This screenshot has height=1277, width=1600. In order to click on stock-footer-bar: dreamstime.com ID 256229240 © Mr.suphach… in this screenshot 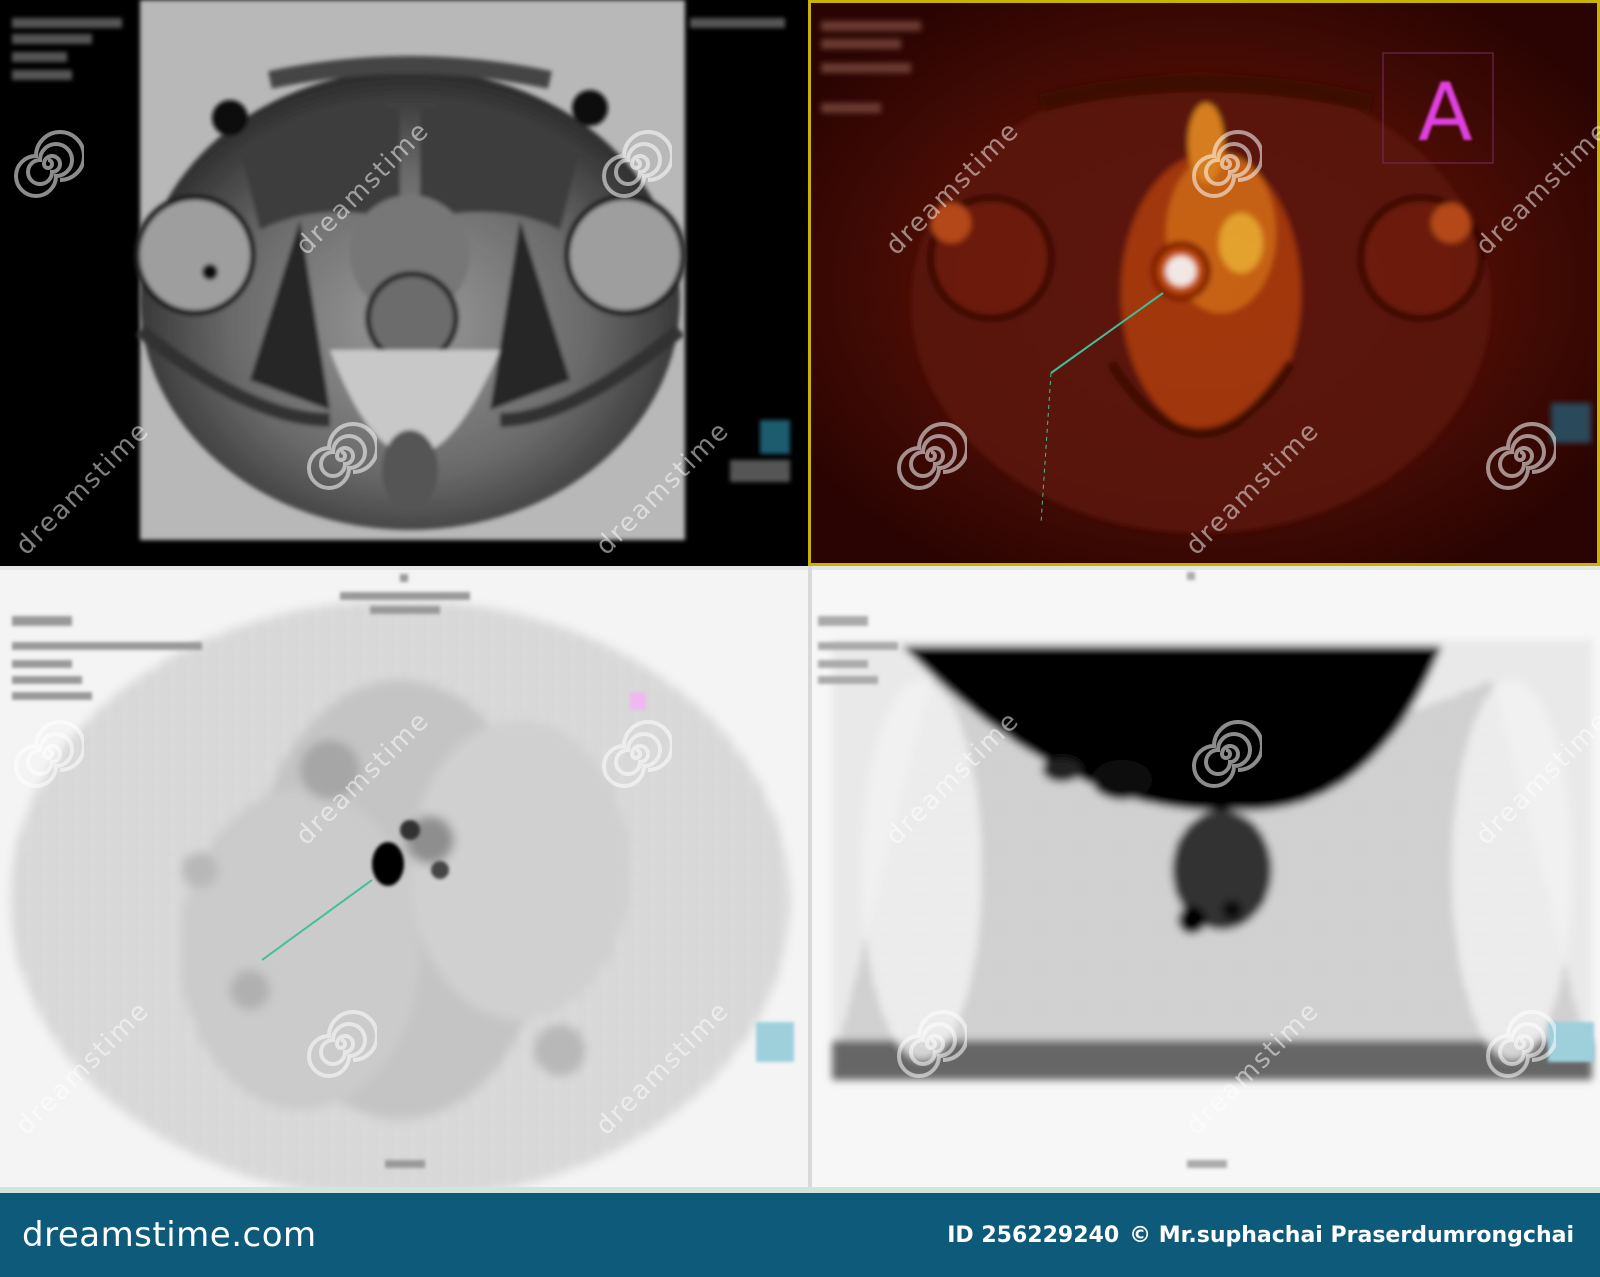, I will do `click(800, 1232)`.